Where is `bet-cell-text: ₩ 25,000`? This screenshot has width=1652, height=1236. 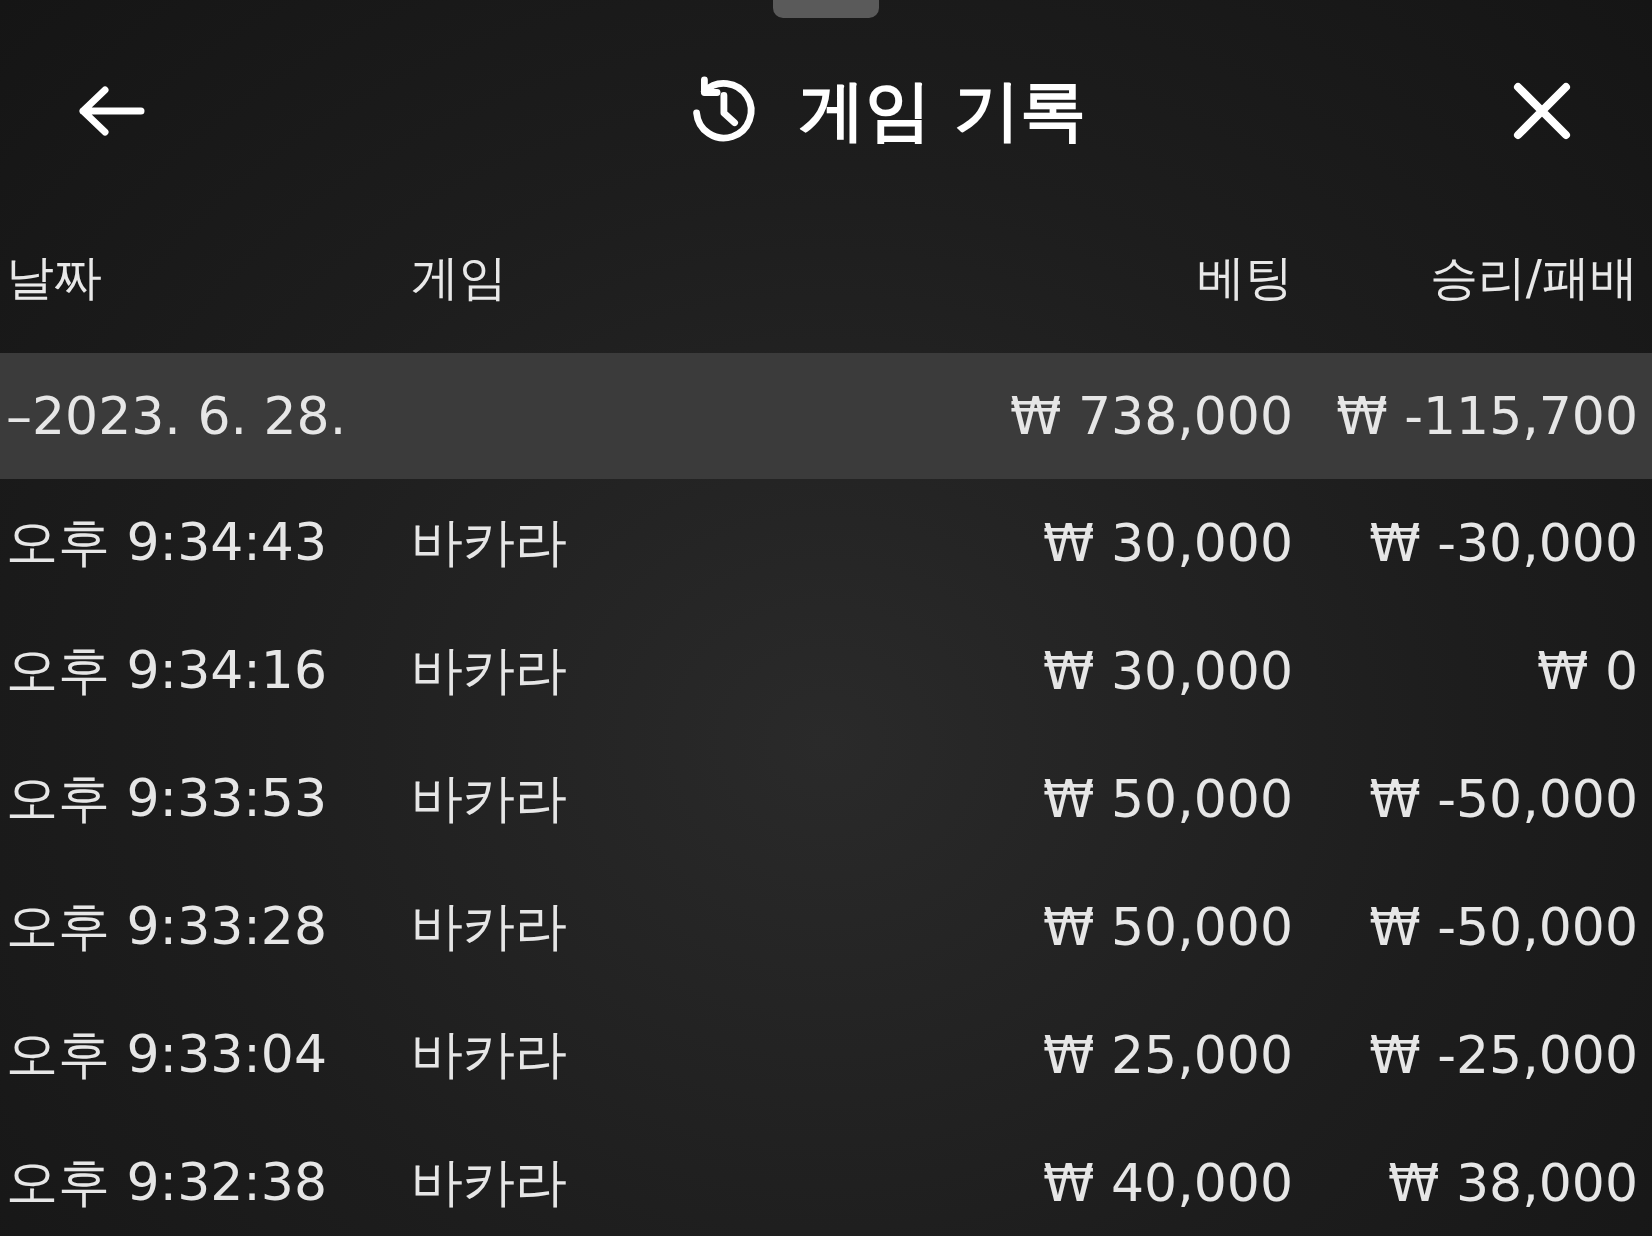 bet-cell-text: ₩ 25,000 is located at coordinates (1167, 1055).